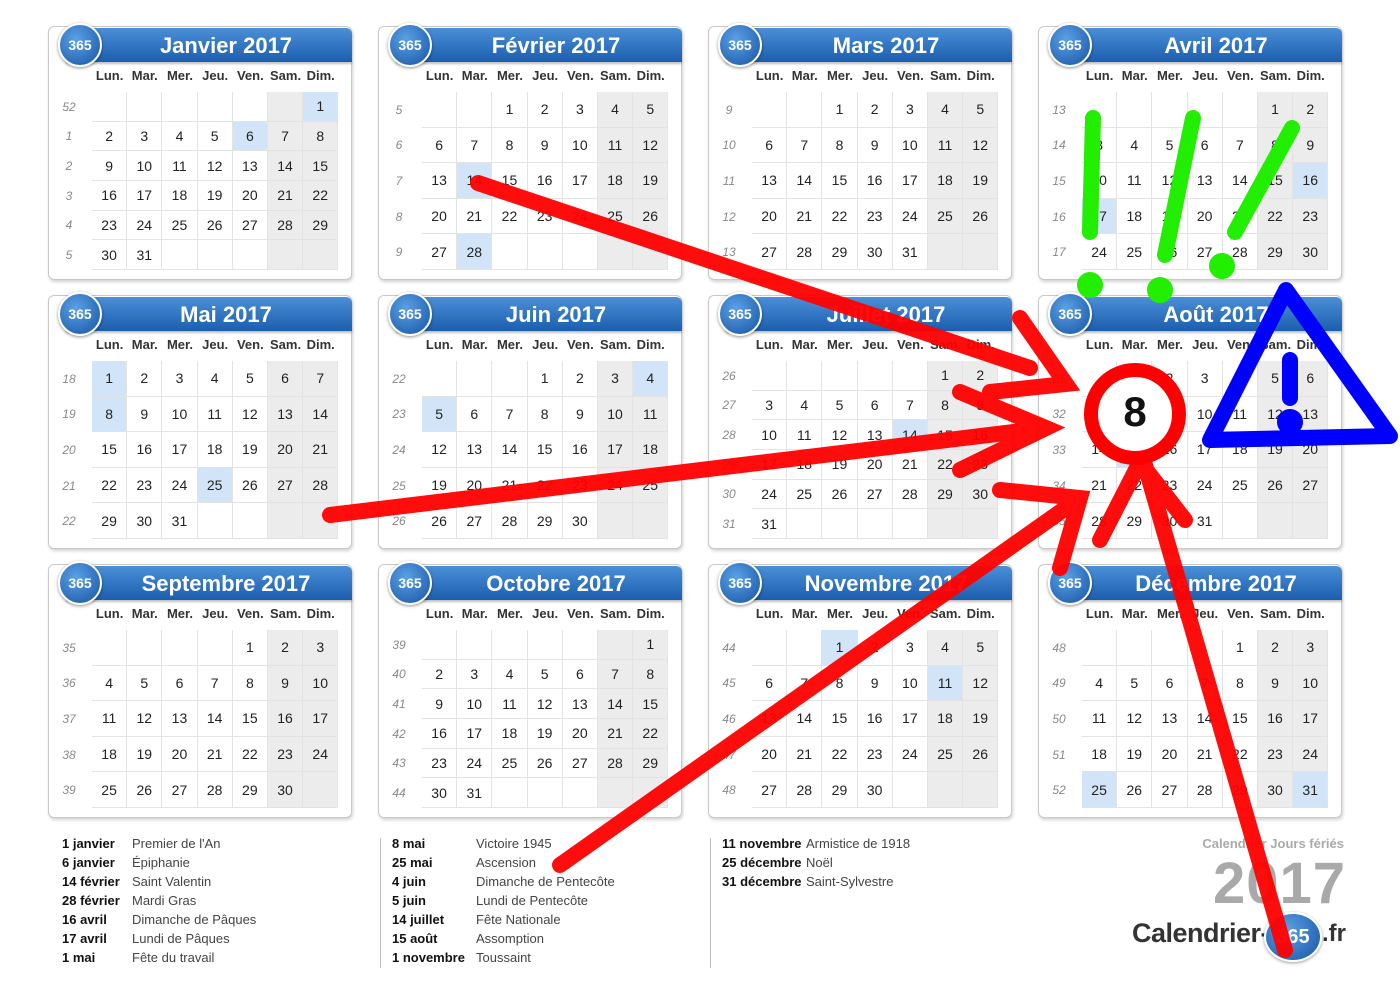  Describe the element at coordinates (545, 704) in the screenshot. I see `day-cell: 12` at that location.